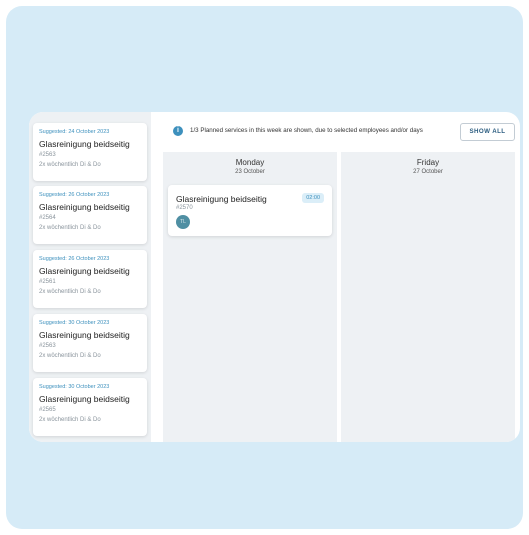 Image resolution: width=529 pixels, height=535 pixels. I want to click on suggestion-date: Suggested: 24 October 2023, so click(74, 132).